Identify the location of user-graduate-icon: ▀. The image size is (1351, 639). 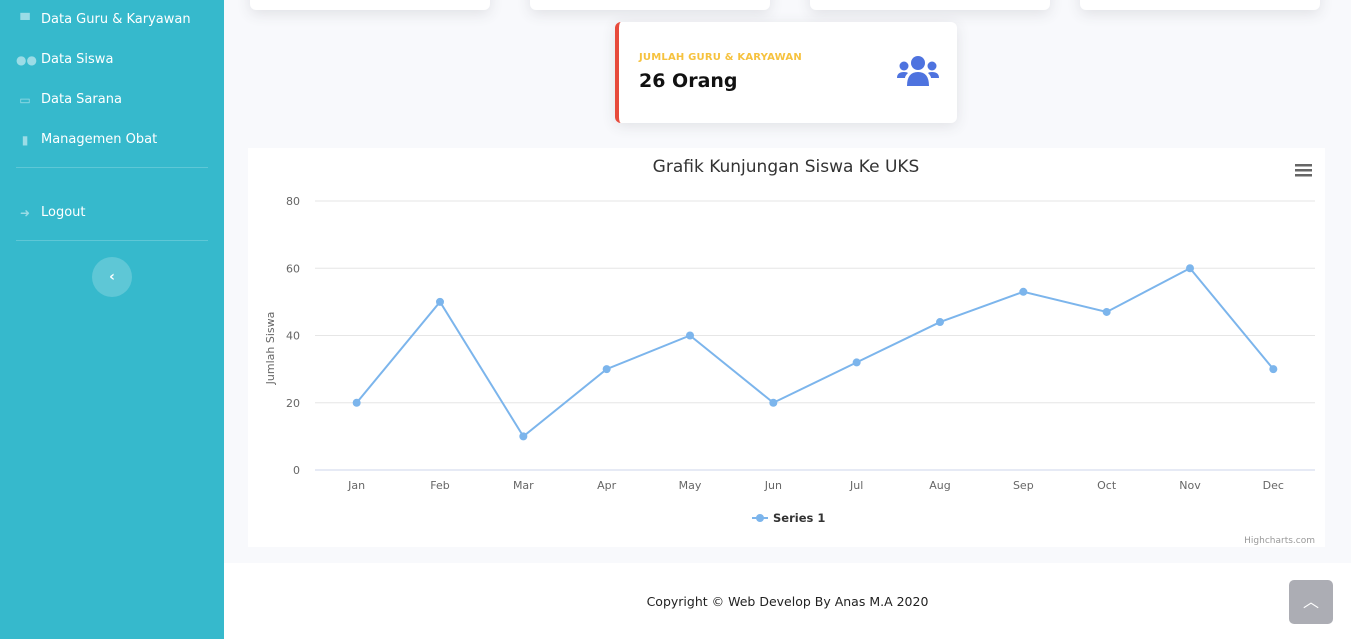
(25, 19).